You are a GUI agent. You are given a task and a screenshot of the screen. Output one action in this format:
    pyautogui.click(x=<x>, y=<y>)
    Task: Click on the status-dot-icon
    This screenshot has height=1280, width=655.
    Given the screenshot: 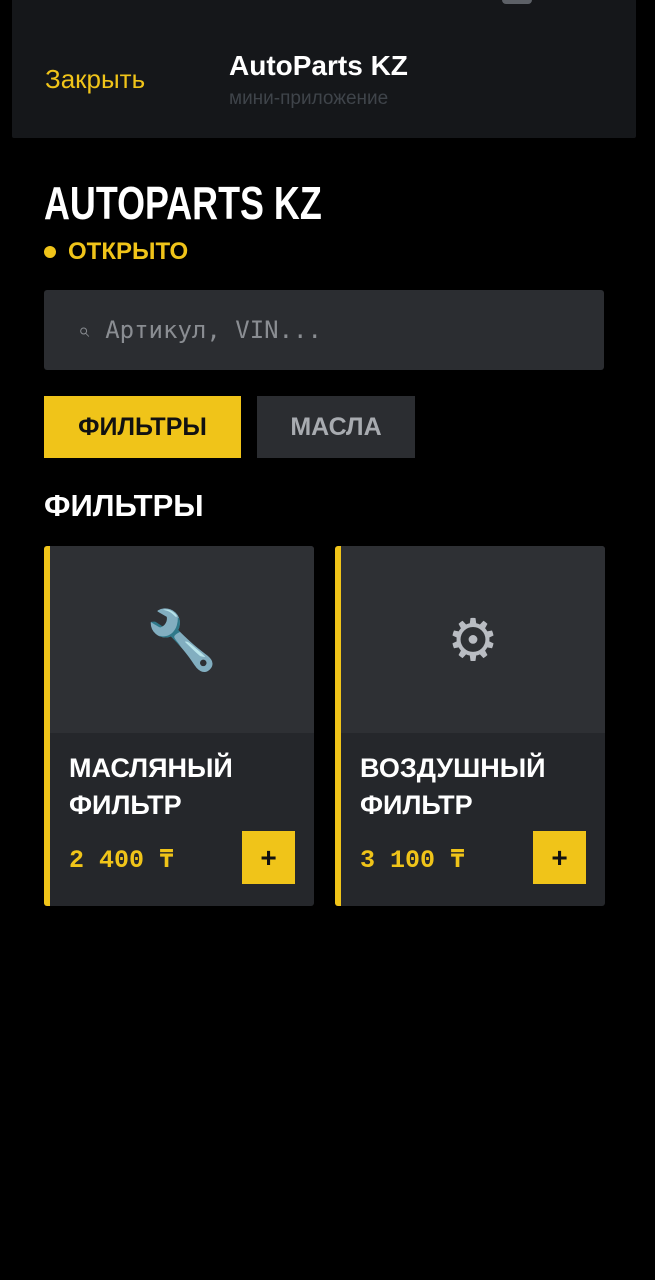 What is the action you would take?
    pyautogui.click(x=50, y=252)
    